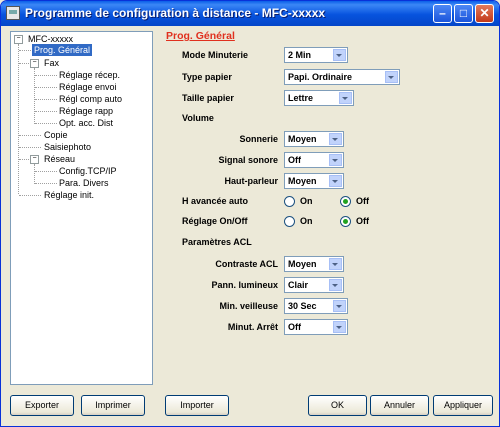  What do you see at coordinates (244, 285) in the screenshot?
I see `pann-lumineux-label: Pann. lumineux` at bounding box center [244, 285].